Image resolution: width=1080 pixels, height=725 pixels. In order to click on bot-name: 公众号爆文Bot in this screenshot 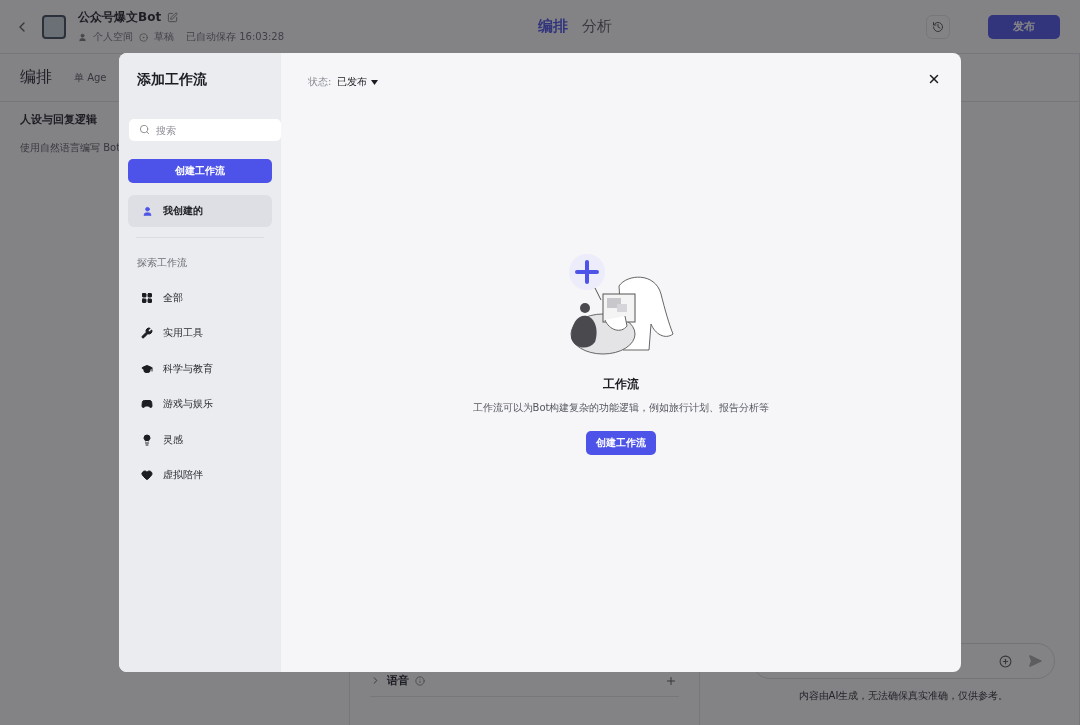, I will do `click(120, 17)`.